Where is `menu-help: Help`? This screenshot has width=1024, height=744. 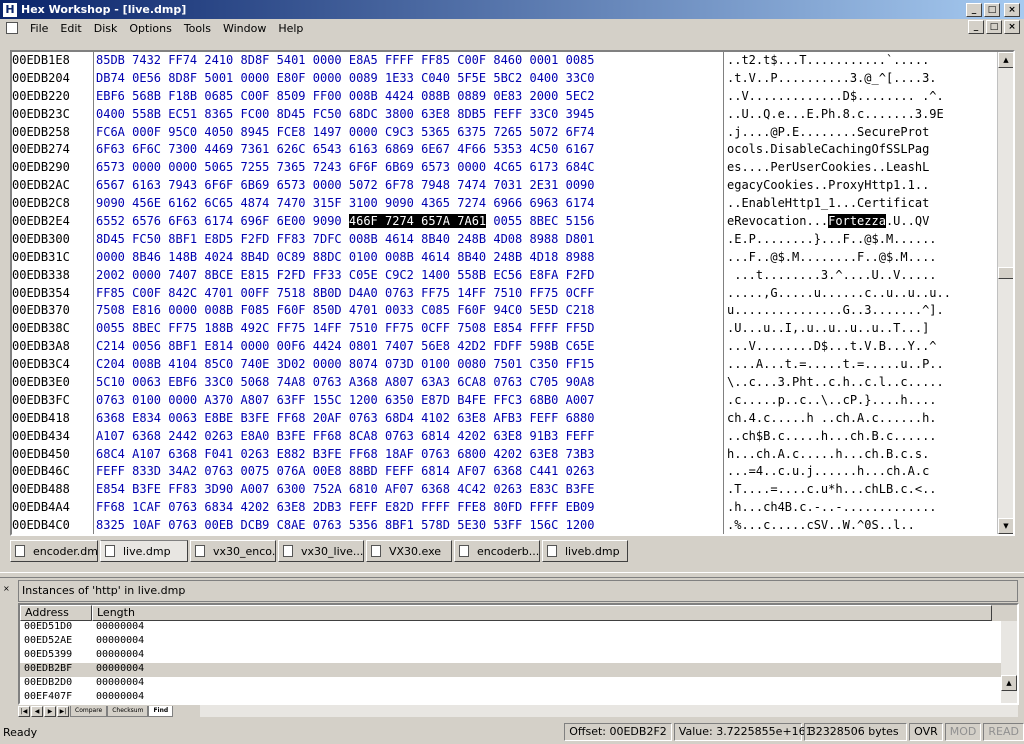
menu-help: Help is located at coordinates (290, 28).